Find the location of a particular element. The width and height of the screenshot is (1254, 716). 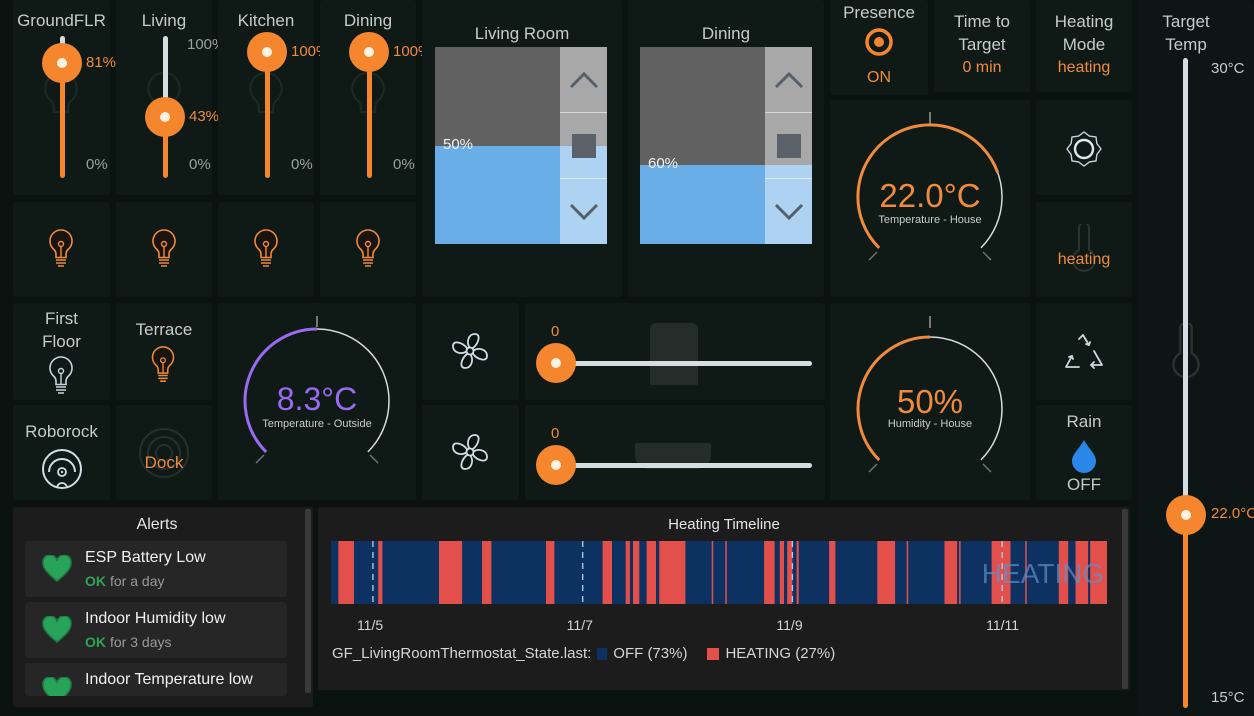

timeline-x-tick: 11/7 is located at coordinates (579, 625).